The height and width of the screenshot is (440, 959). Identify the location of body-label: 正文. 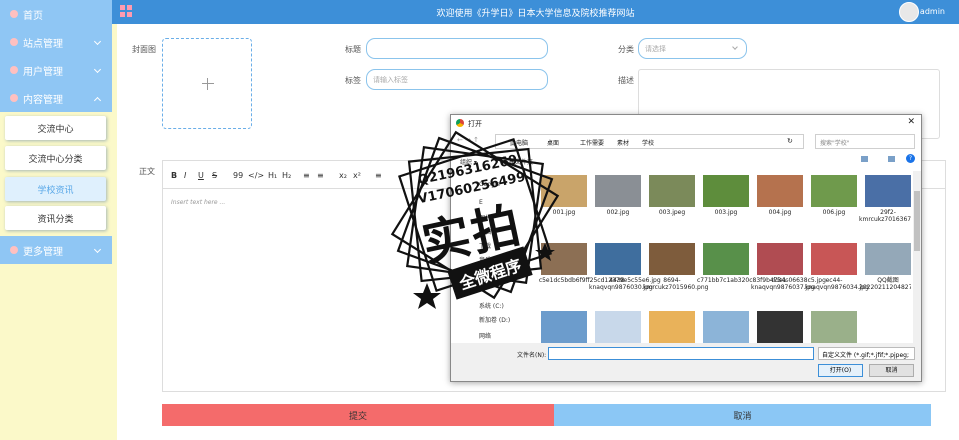
(147, 171).